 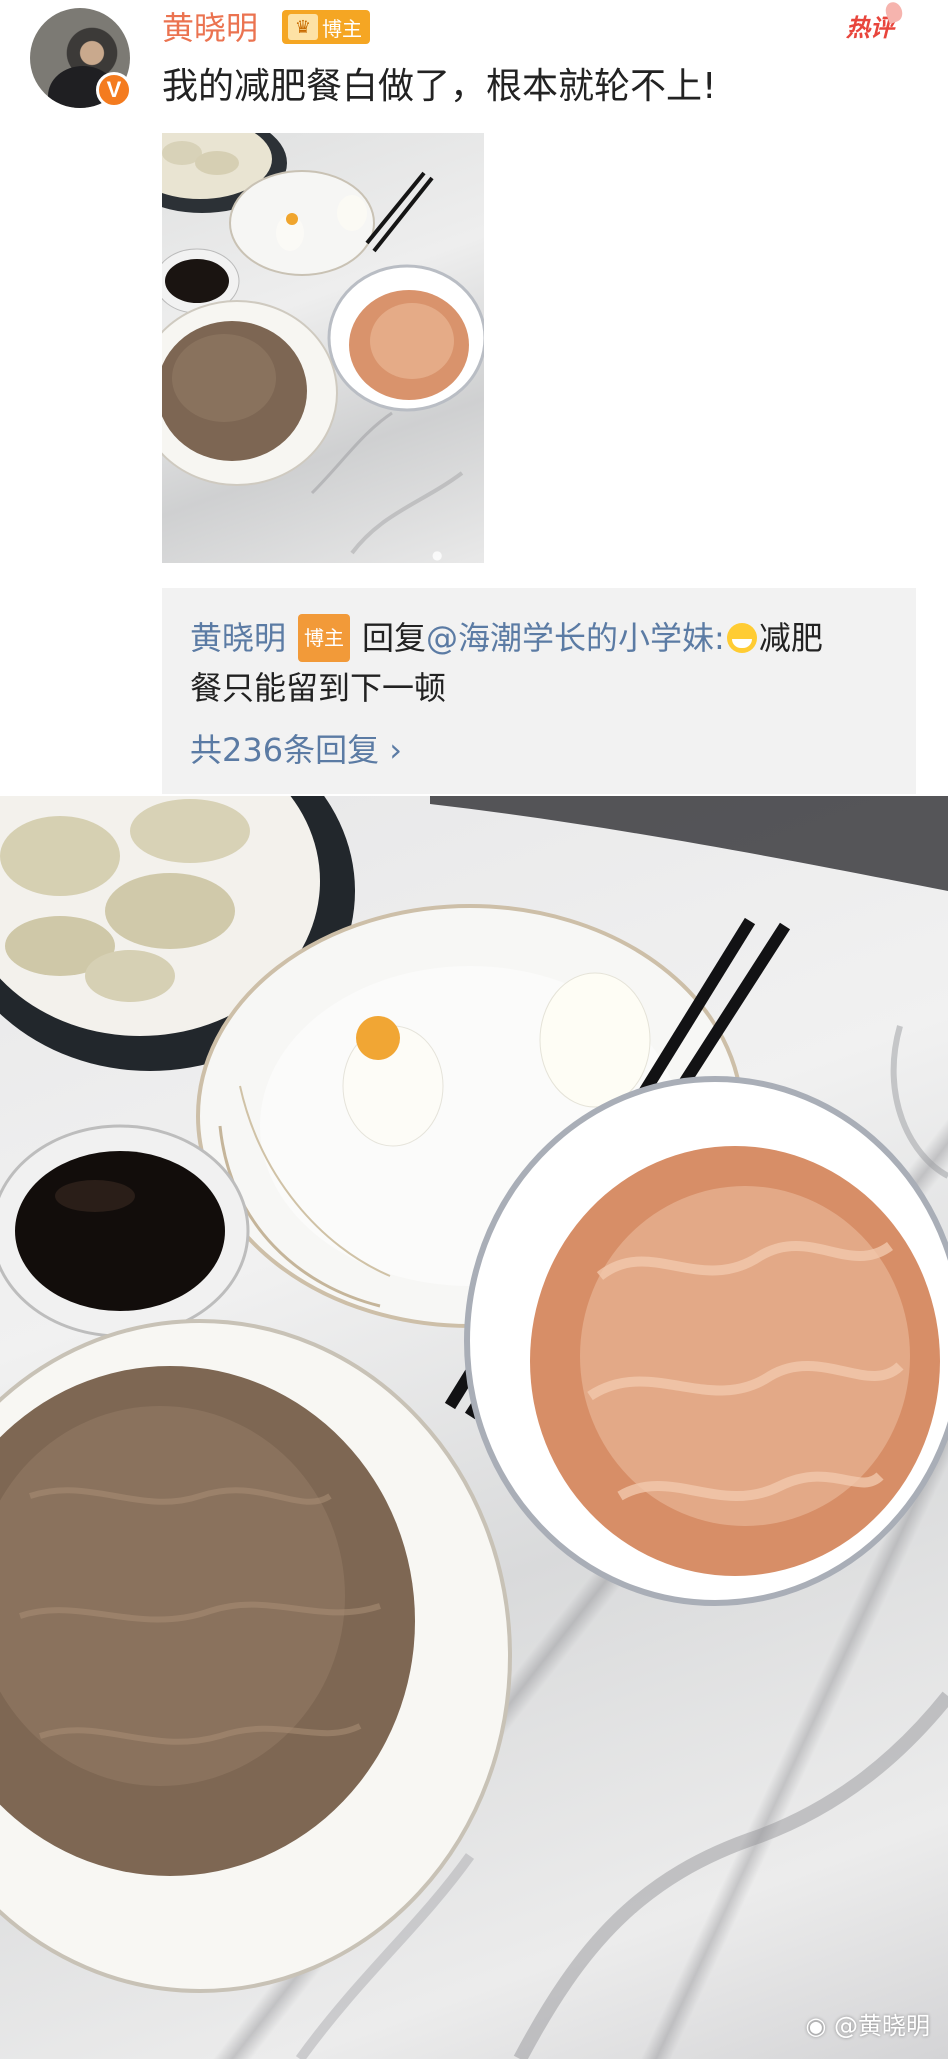 I want to click on reply-blogger-tag: 博主, so click(x=324, y=638).